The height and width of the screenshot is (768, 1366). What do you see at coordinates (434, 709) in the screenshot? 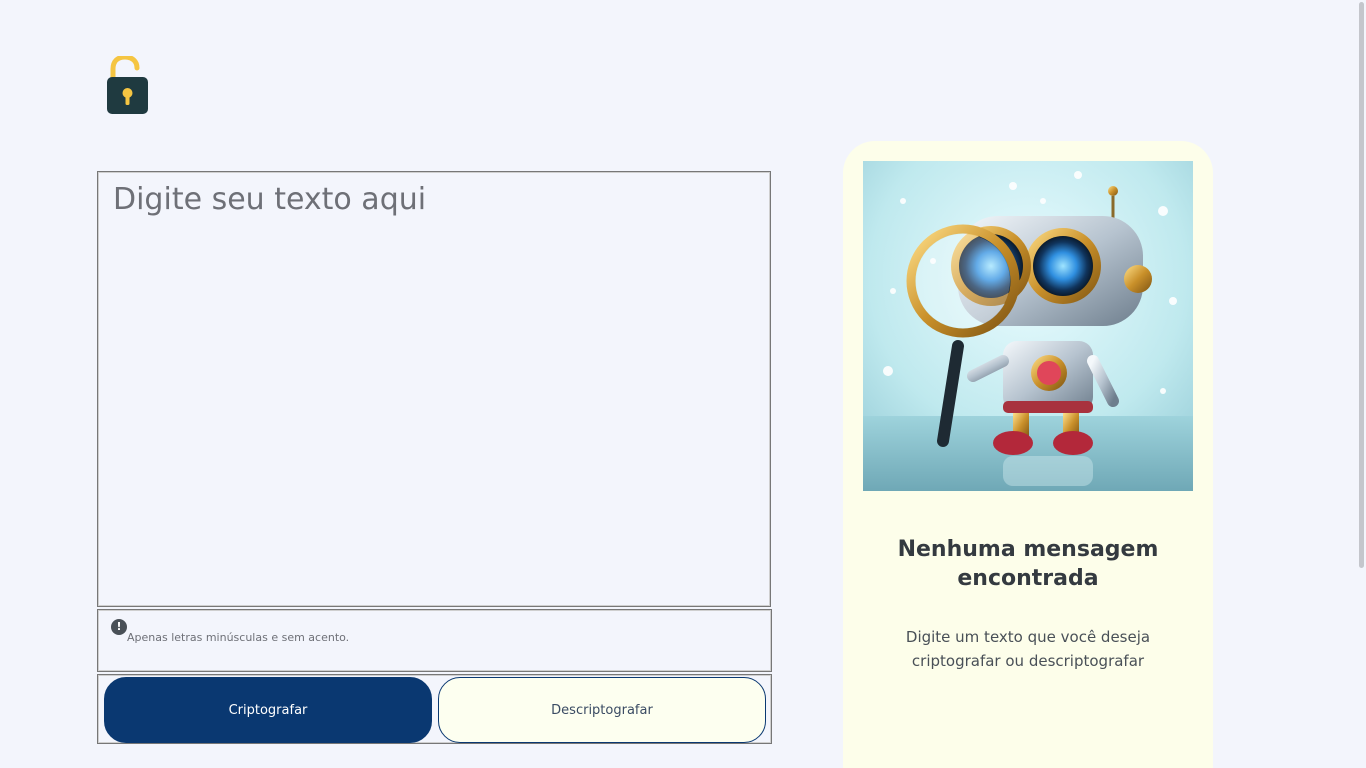
I see `button-row: Criptografar Descriptografar` at bounding box center [434, 709].